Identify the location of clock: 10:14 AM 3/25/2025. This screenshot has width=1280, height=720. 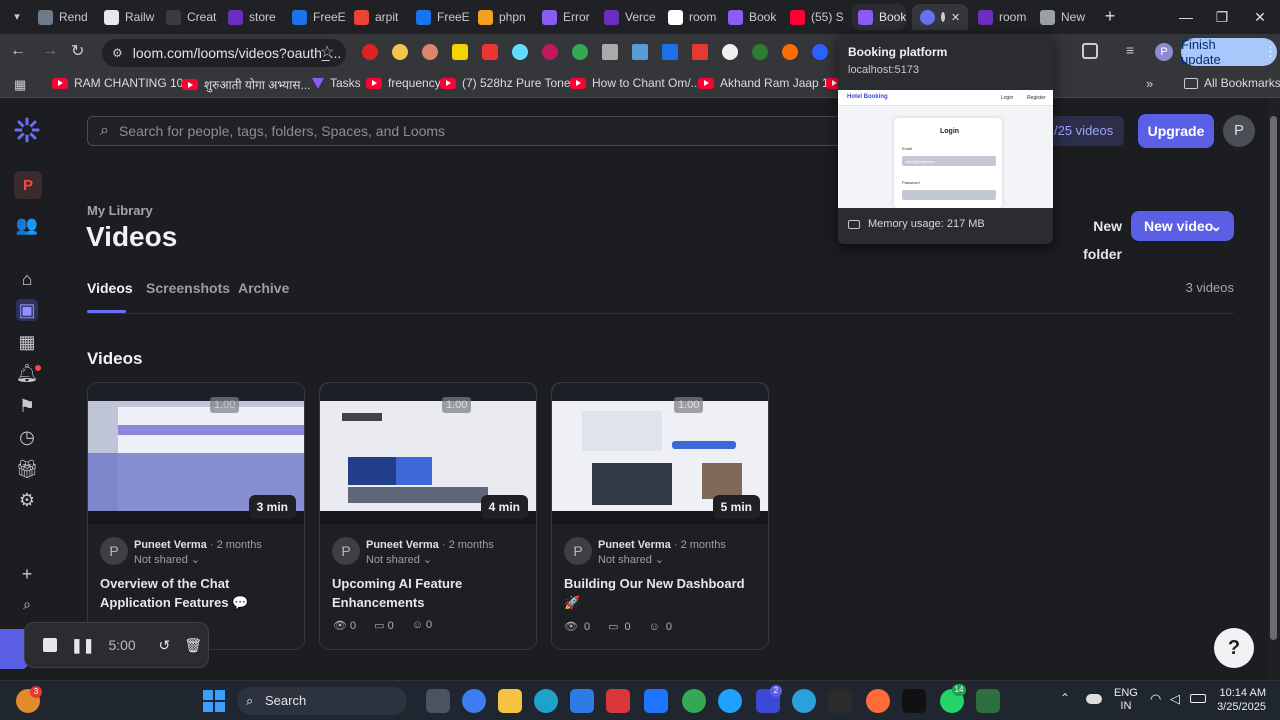
(1240, 700).